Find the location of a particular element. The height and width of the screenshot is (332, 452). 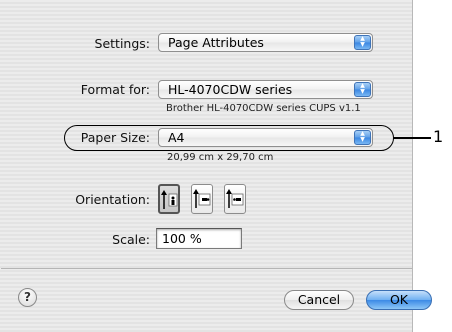

orientation-label: Orientation: is located at coordinates (112, 199).